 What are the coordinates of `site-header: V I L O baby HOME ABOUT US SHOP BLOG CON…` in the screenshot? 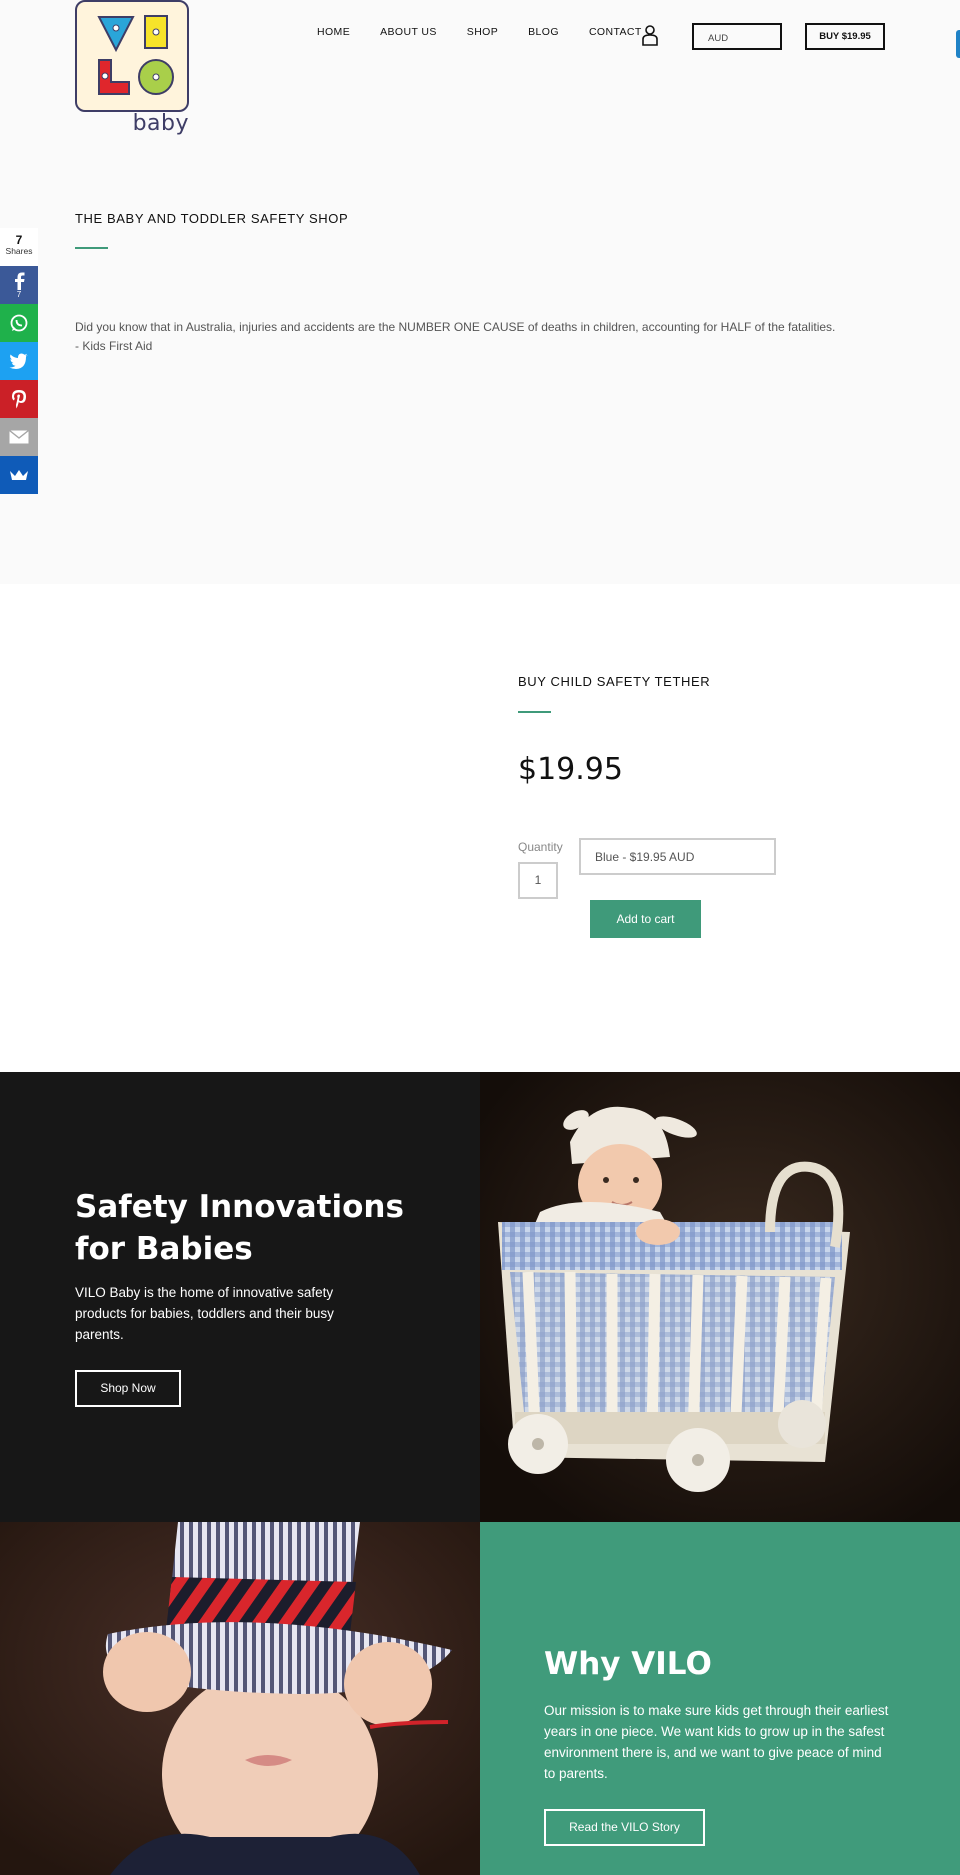 It's located at (480, 70).